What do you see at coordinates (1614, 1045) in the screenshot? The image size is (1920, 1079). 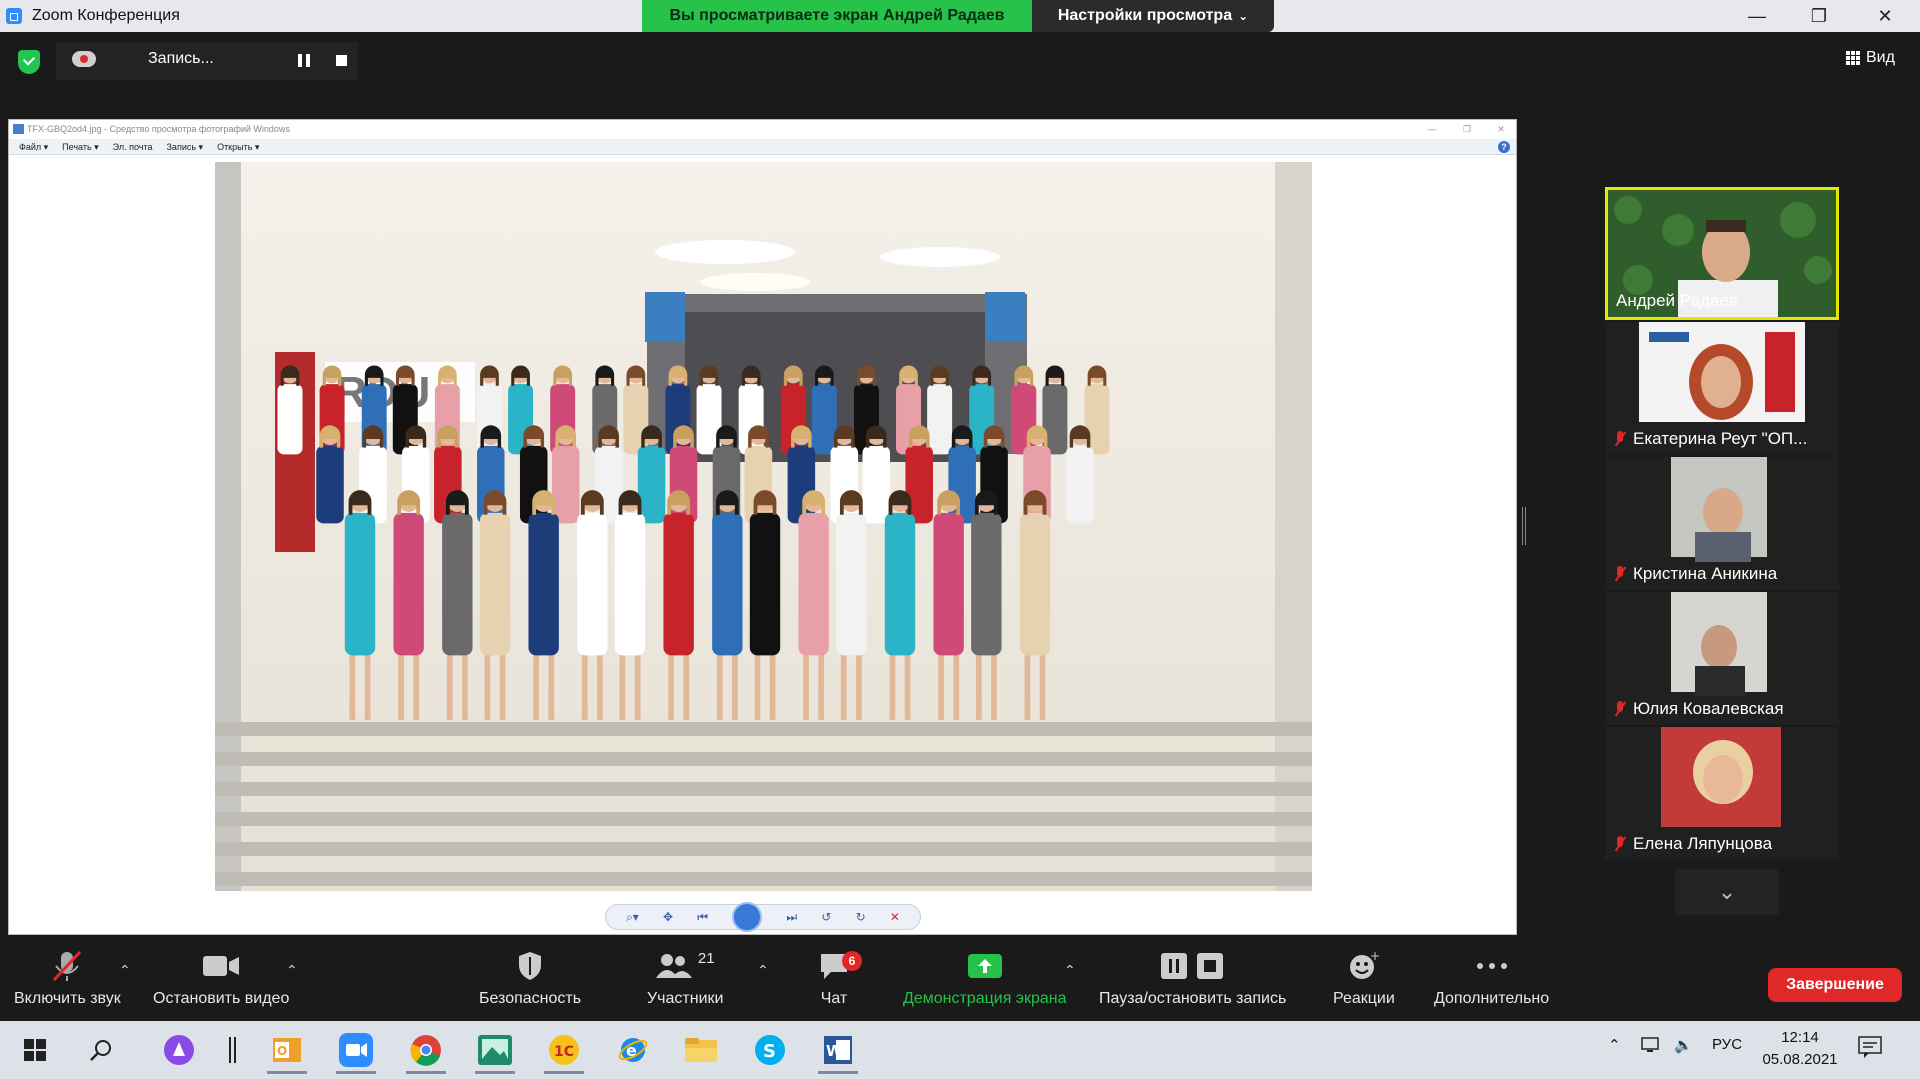 I see `show-hidden-icons-chevron-icon: ⌃` at bounding box center [1614, 1045].